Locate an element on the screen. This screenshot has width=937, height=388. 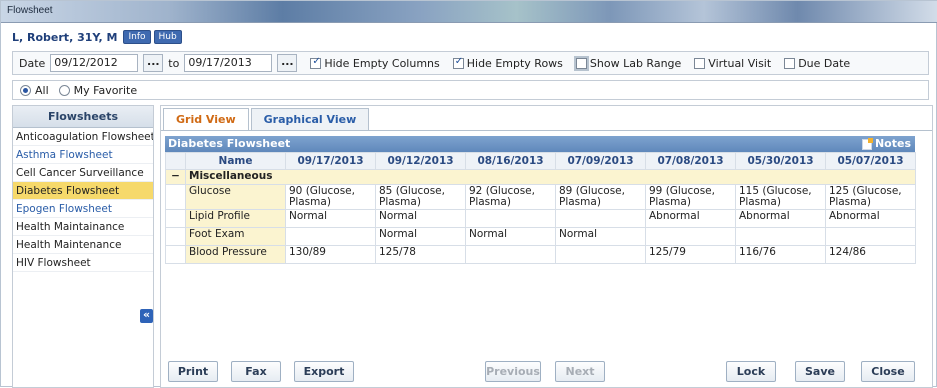
hide-empty-columns-checkbox is located at coordinates (316, 62).